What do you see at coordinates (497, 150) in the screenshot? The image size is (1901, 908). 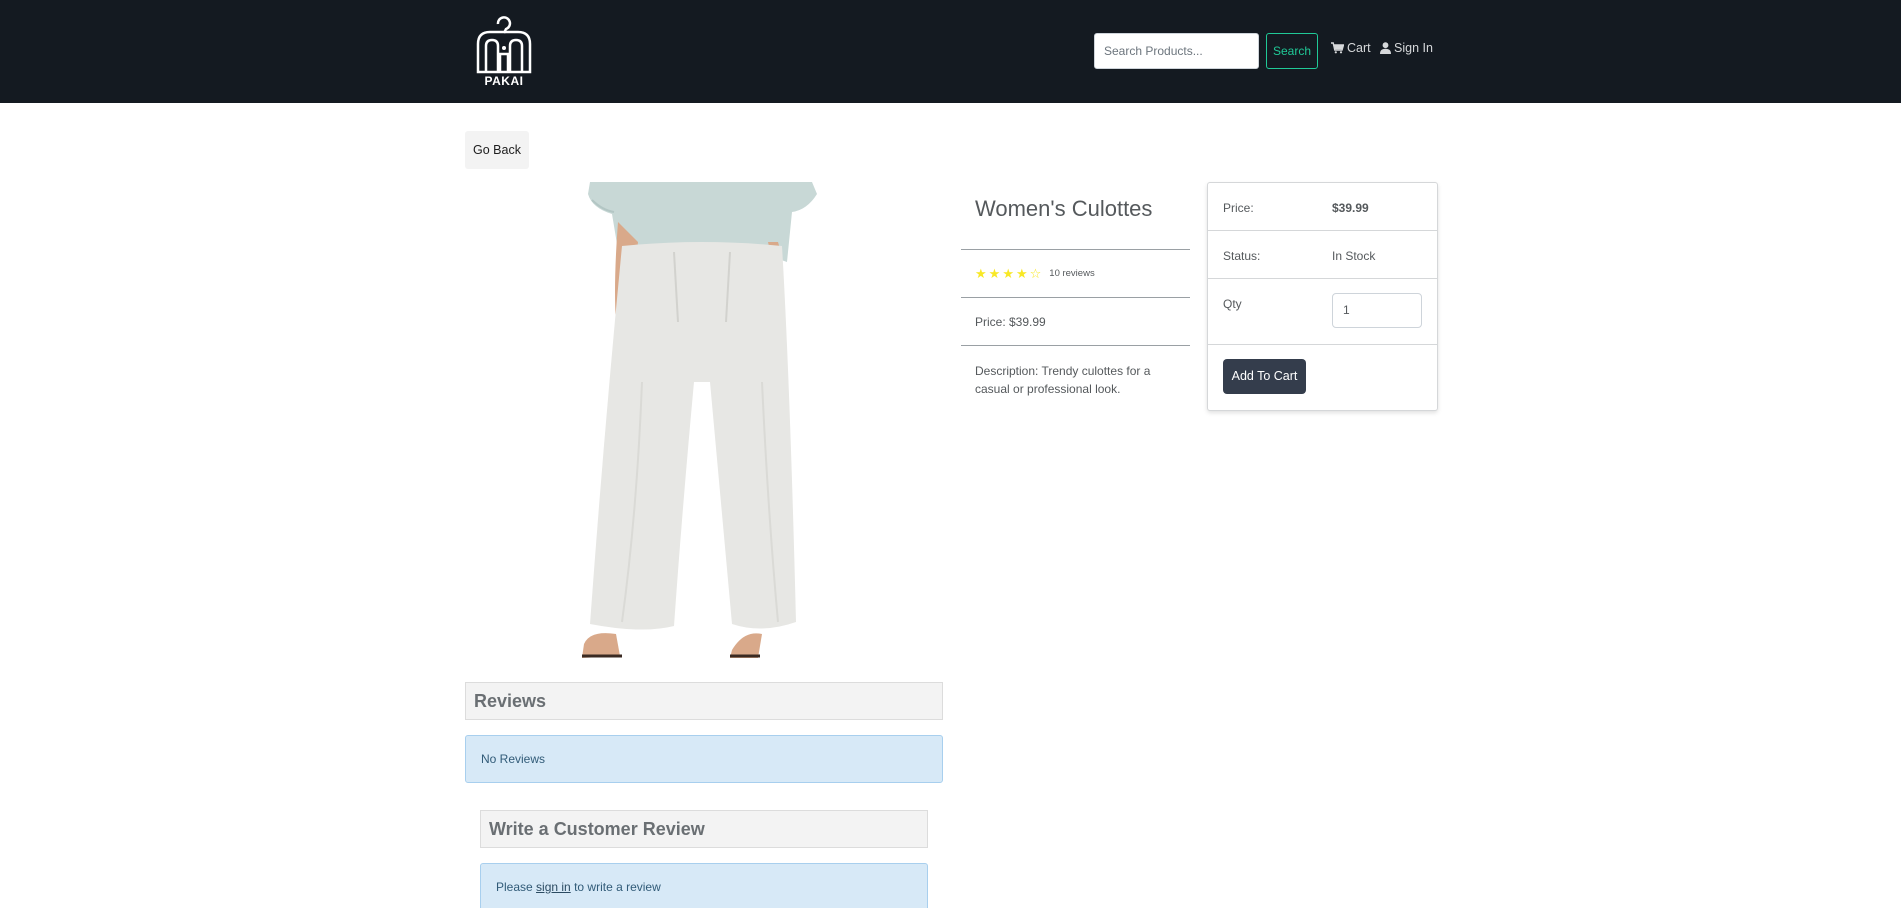 I see `go-back-button: Go Back` at bounding box center [497, 150].